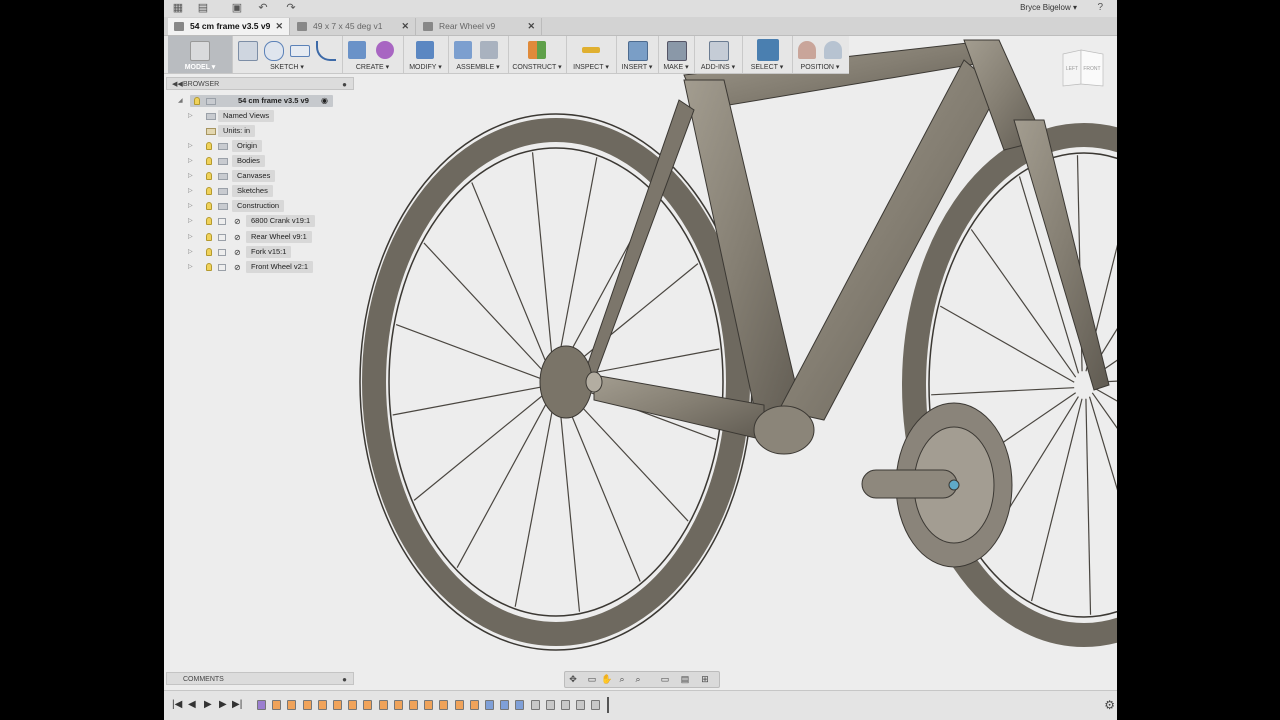 The height and width of the screenshot is (720, 1280). Describe the element at coordinates (537, 50) in the screenshot. I see `offset-plane-icon` at that location.